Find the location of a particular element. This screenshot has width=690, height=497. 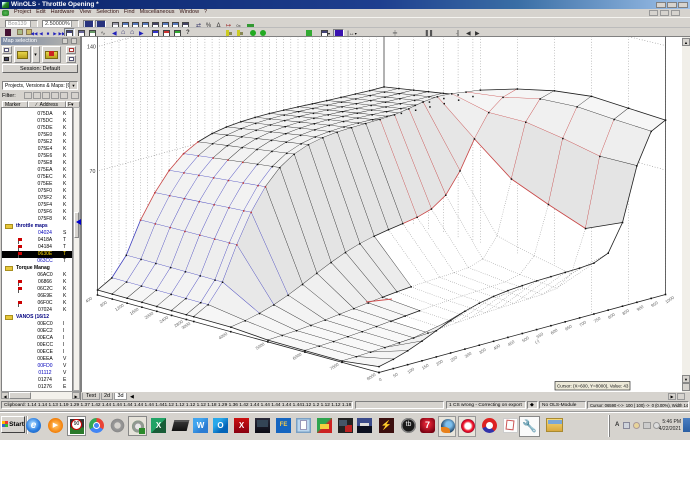

svg-text: 1200 is located at coordinates (119, 307).